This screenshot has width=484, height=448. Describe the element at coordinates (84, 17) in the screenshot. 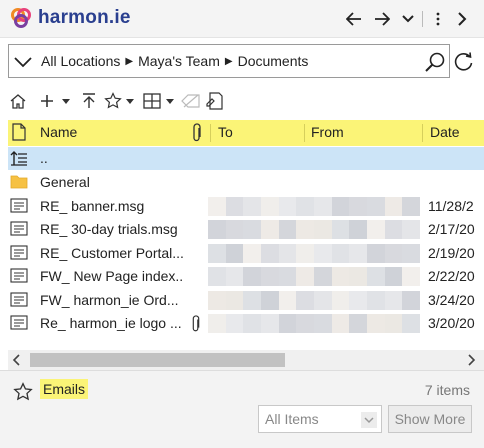

I see `brand-name: harmon.ie` at that location.